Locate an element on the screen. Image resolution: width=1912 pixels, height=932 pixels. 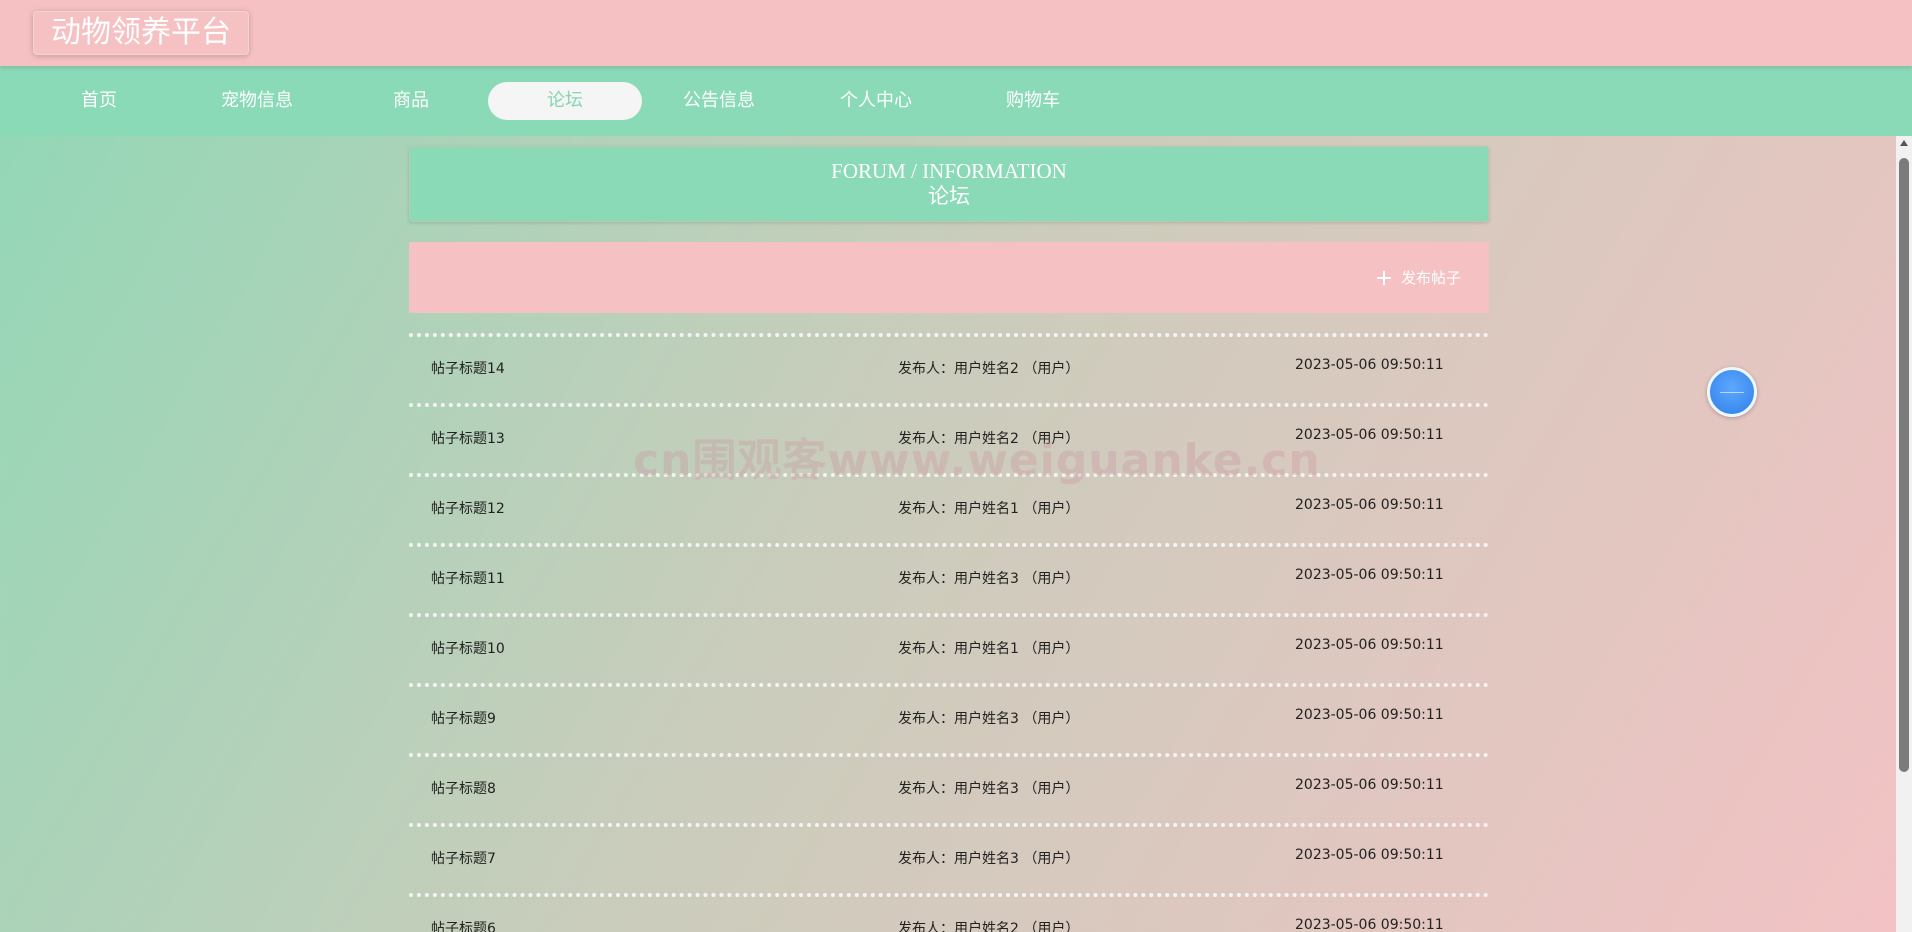
post-title: 帖子标题13 is located at coordinates (468, 438).